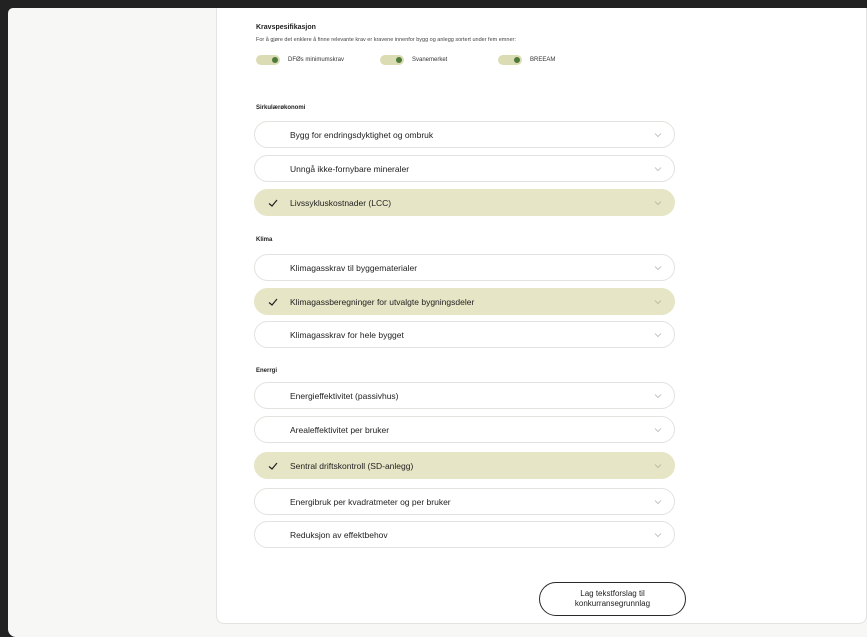  I want to click on requirement-item-hele-bygget: Klimagasskrav for hele bygget, so click(464, 334).